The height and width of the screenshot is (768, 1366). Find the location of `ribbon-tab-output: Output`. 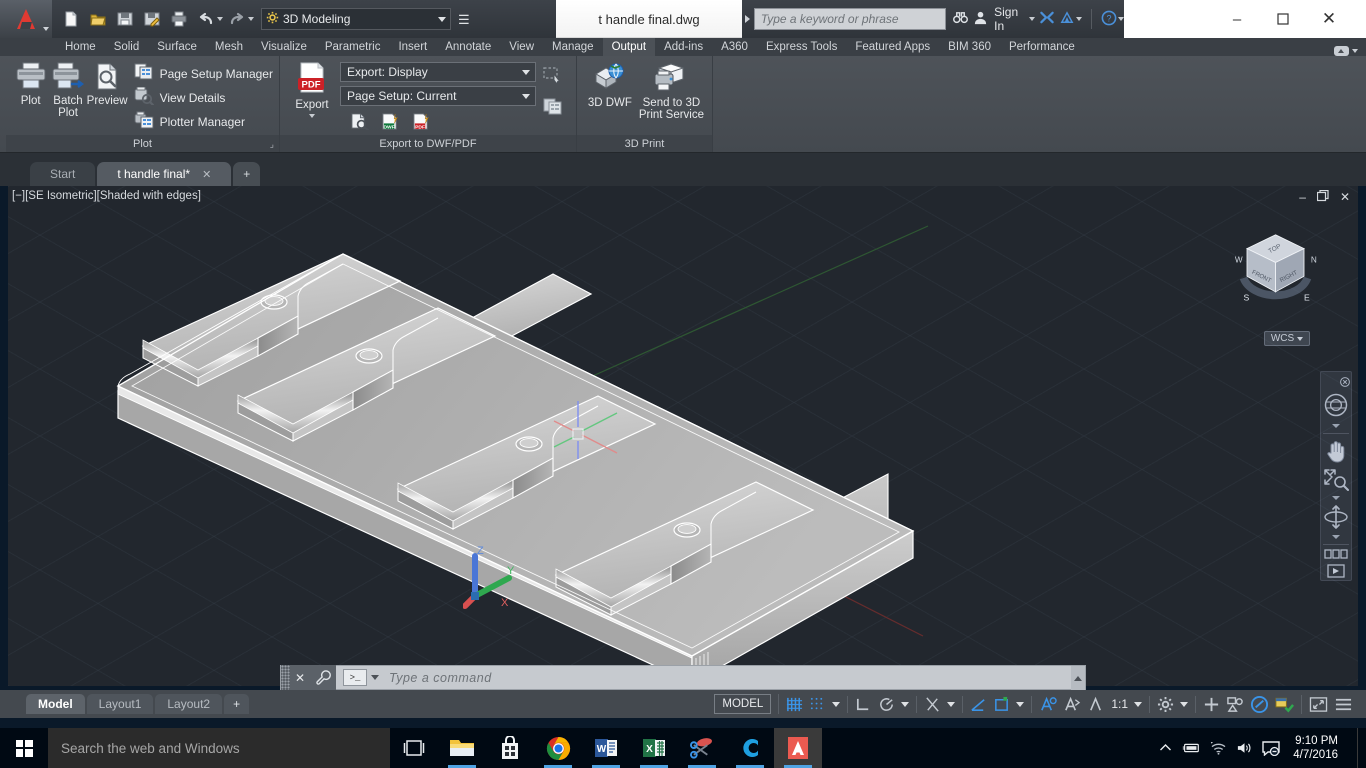

ribbon-tab-output: Output is located at coordinates (629, 47).